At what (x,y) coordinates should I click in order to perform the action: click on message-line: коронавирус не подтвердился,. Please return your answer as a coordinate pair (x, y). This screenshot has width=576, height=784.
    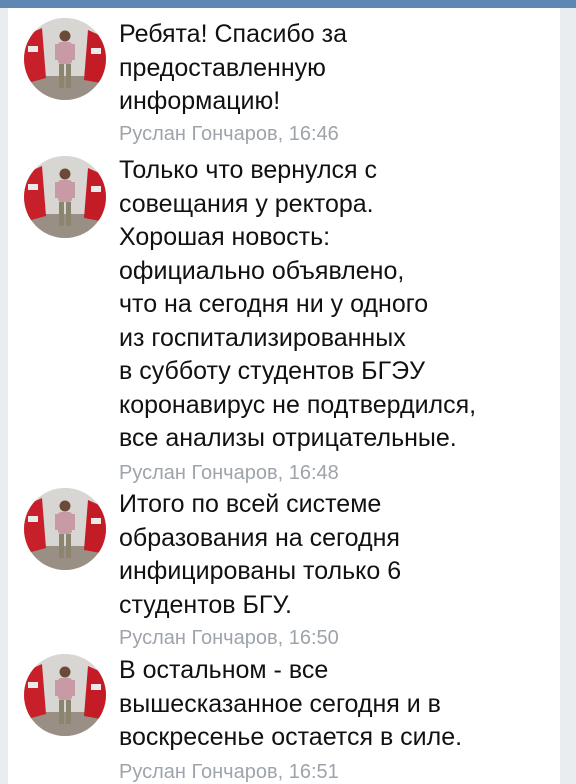
    Looking at the image, I should click on (298, 404).